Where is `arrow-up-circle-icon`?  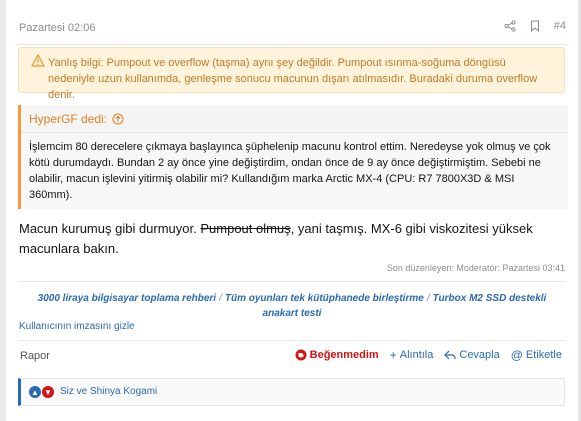 arrow-up-circle-icon is located at coordinates (118, 119).